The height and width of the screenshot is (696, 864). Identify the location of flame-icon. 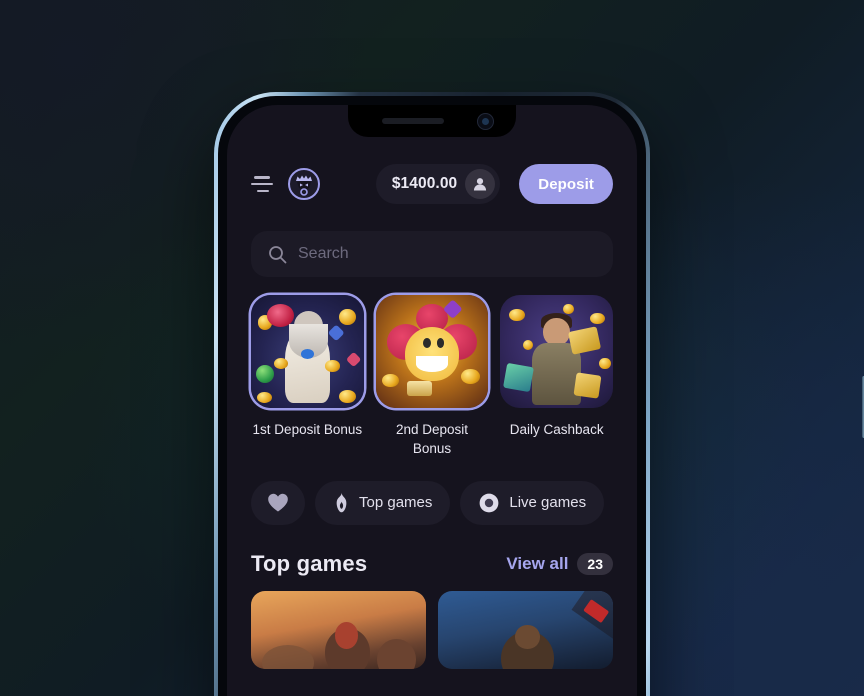
(341, 502).